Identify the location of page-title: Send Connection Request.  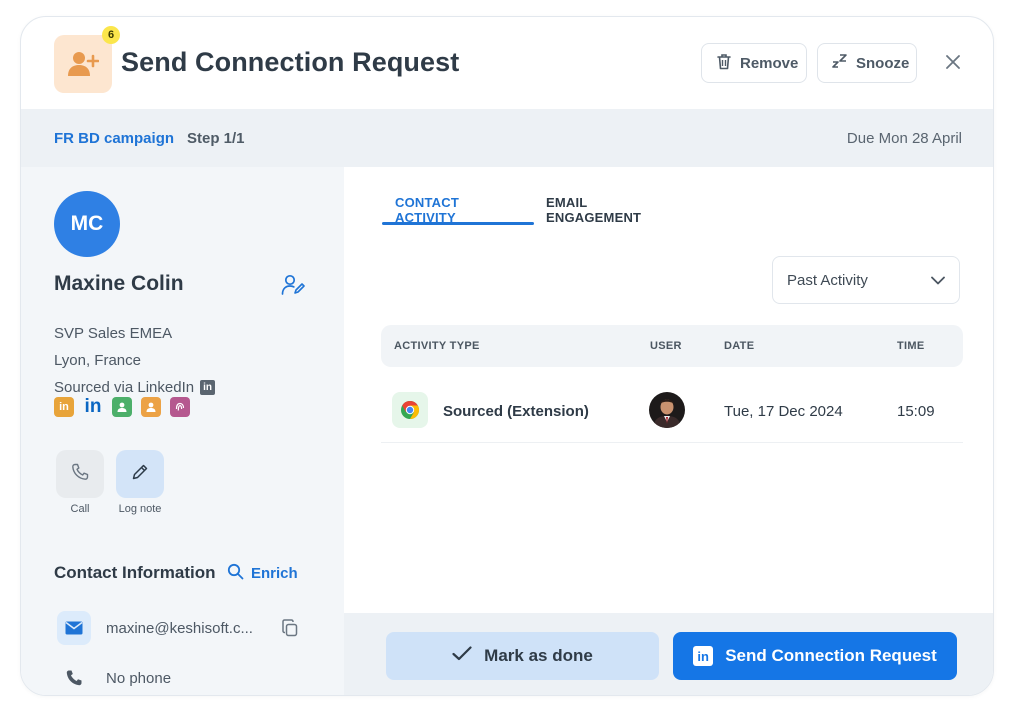
(290, 62).